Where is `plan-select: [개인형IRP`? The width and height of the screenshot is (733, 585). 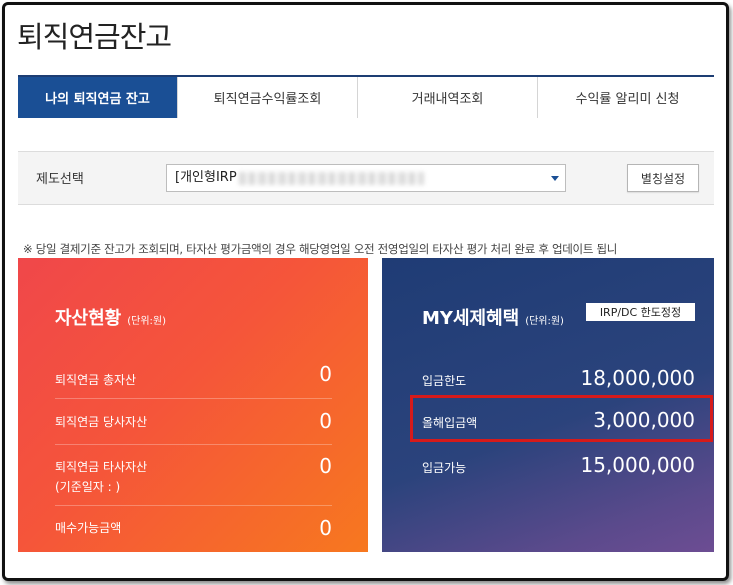 plan-select: [개인형IRP is located at coordinates (366, 178).